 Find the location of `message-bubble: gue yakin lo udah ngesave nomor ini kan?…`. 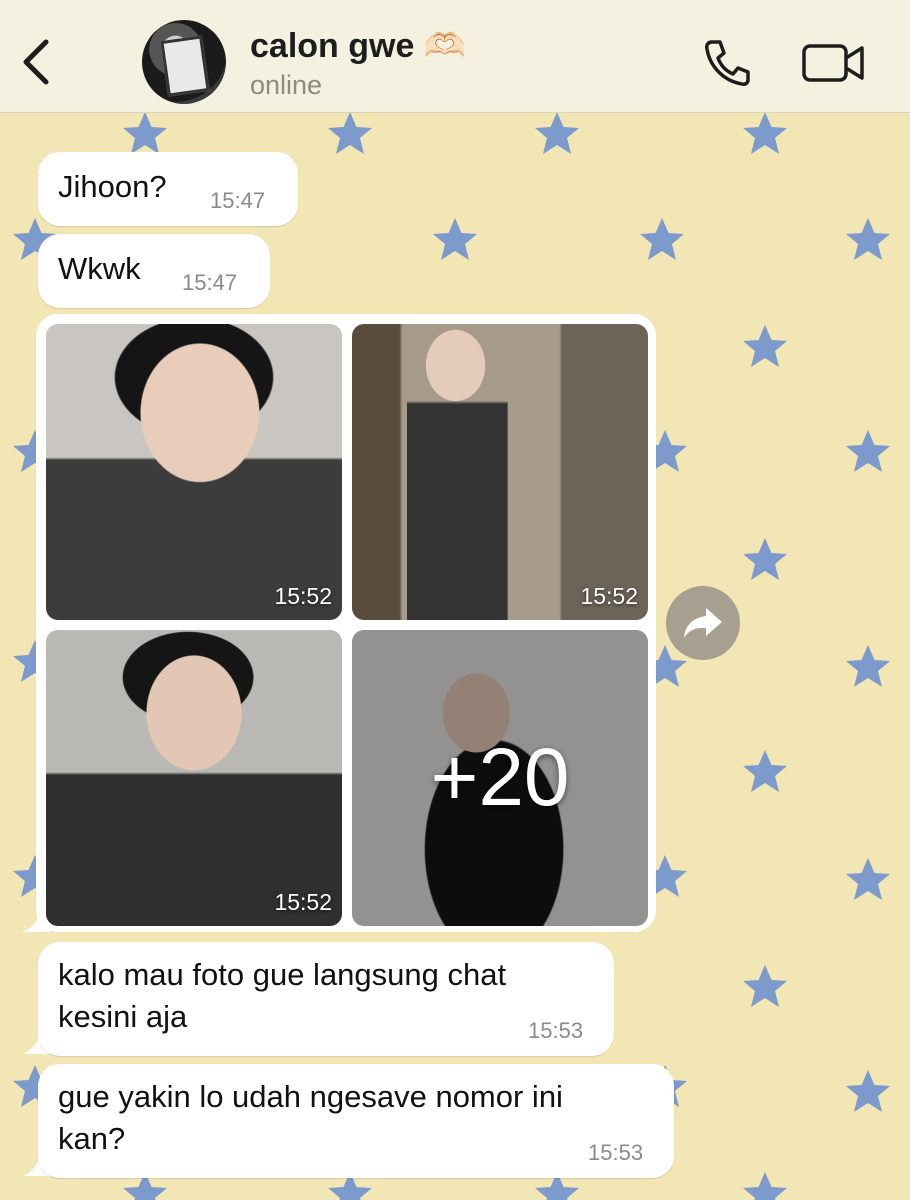

message-bubble: gue yakin lo udah ngesave nomor ini kan?… is located at coordinates (356, 1121).